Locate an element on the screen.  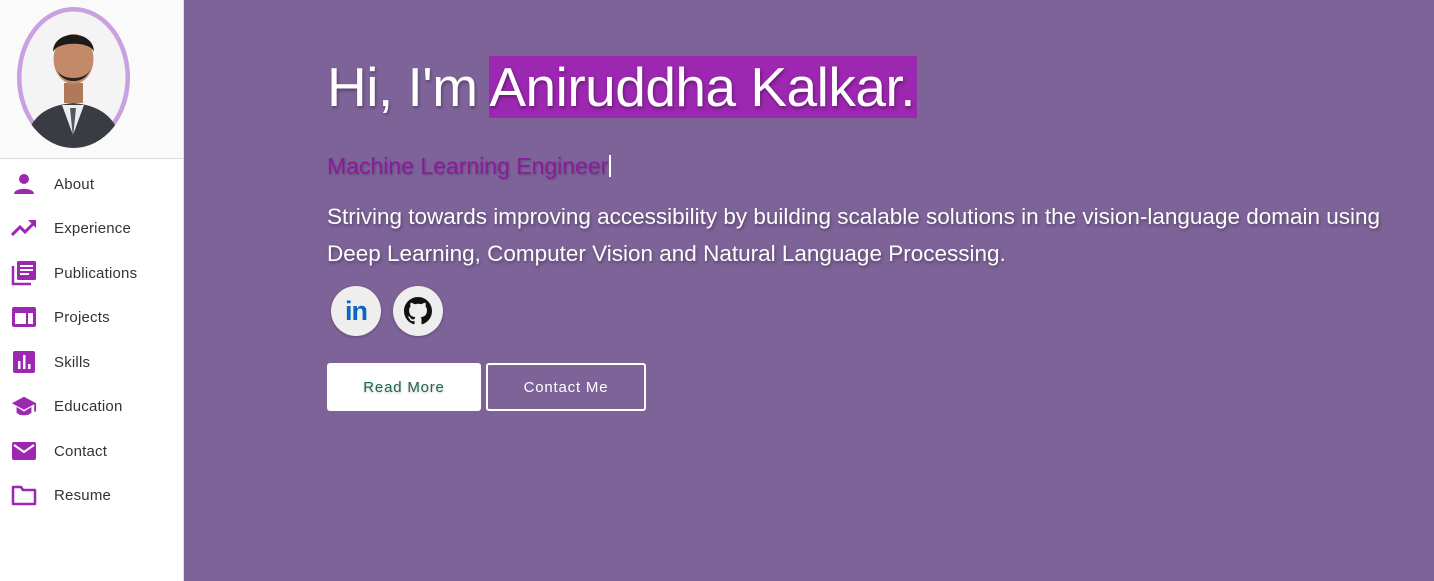
role-text: Machine Learning Engineer is located at coordinates (468, 166).